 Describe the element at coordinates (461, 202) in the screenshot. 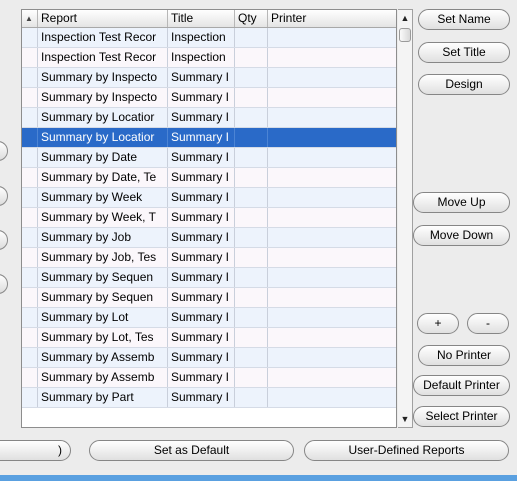

I see `move-up-button: Move Up` at that location.